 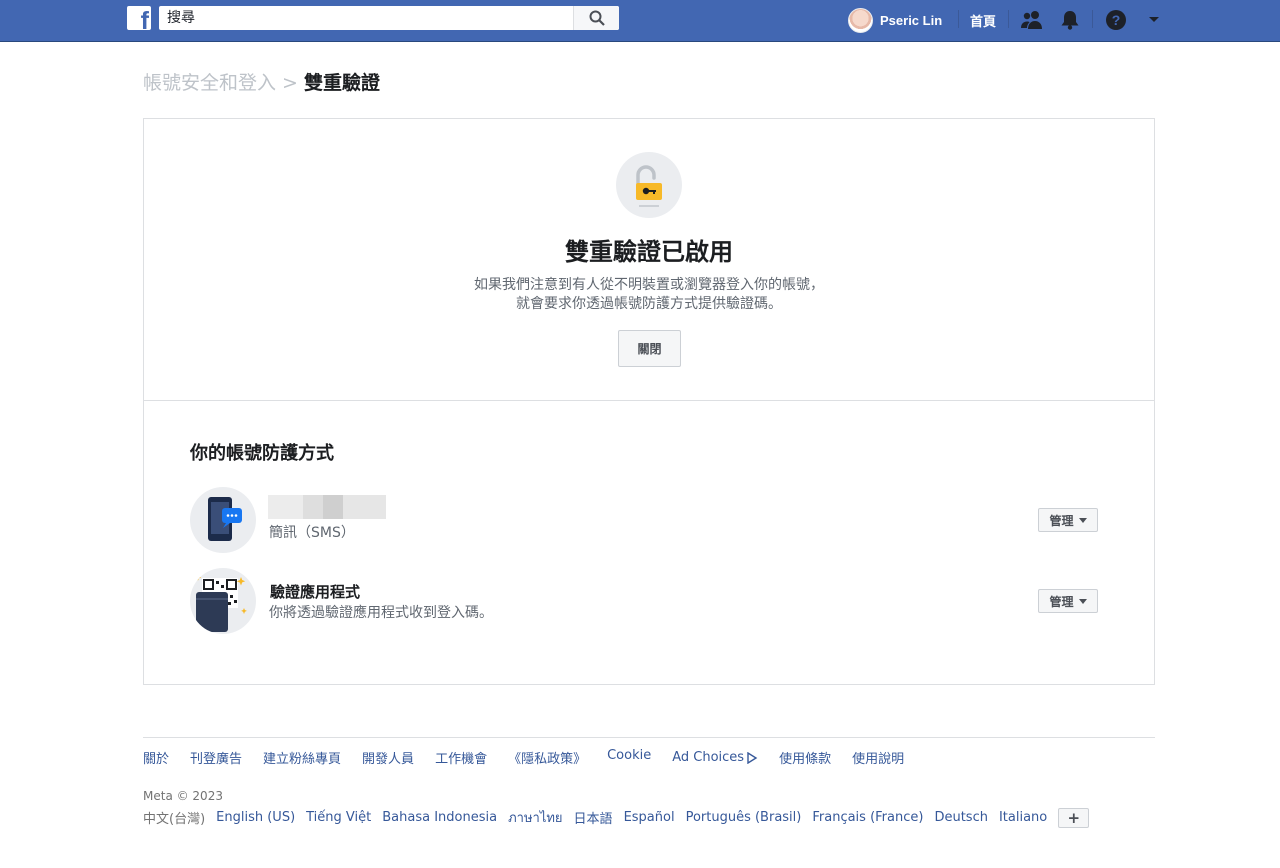 I want to click on profile-link: Pseric Lin, so click(x=895, y=20).